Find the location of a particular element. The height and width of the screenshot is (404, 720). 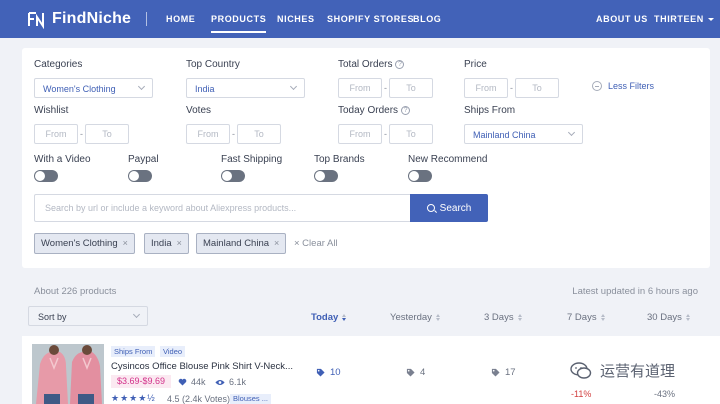

column-7-days: 7 Days is located at coordinates (587, 317).